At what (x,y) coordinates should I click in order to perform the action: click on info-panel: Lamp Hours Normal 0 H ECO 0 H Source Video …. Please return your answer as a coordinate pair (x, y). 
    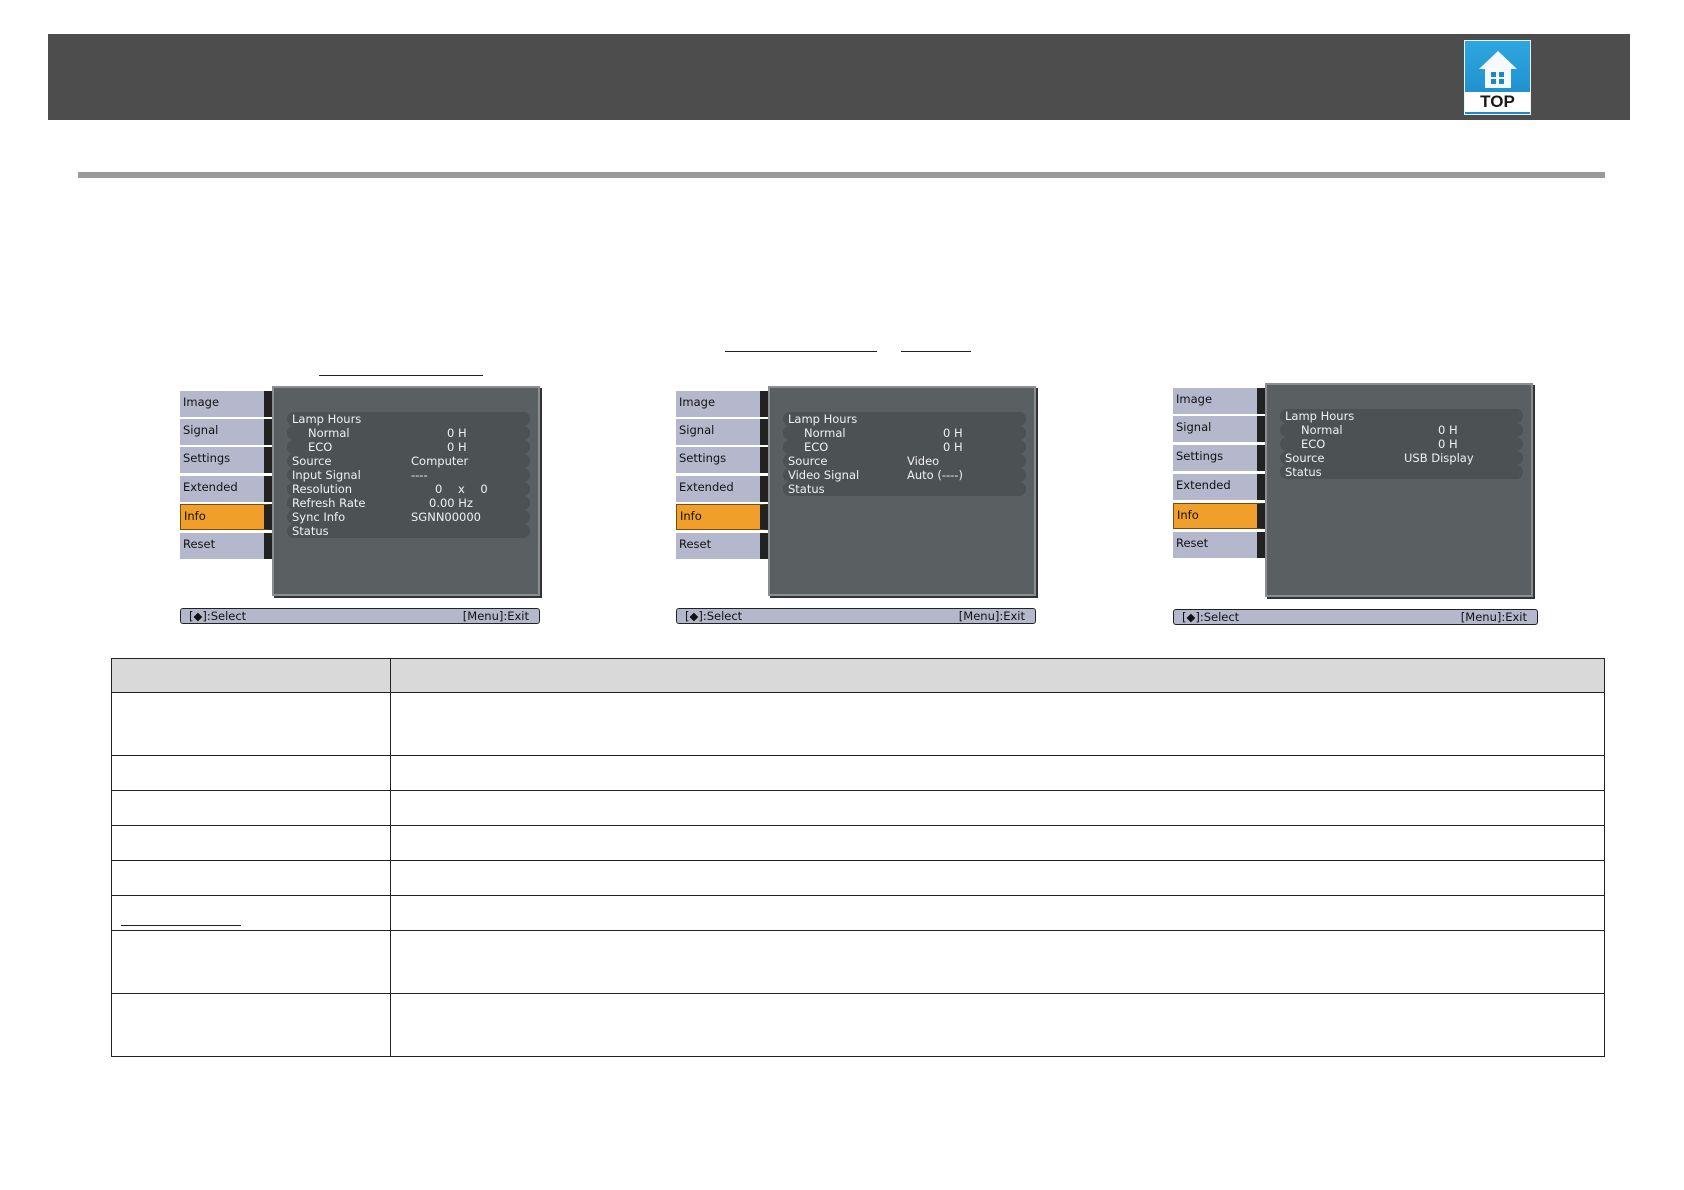
    Looking at the image, I should click on (902, 491).